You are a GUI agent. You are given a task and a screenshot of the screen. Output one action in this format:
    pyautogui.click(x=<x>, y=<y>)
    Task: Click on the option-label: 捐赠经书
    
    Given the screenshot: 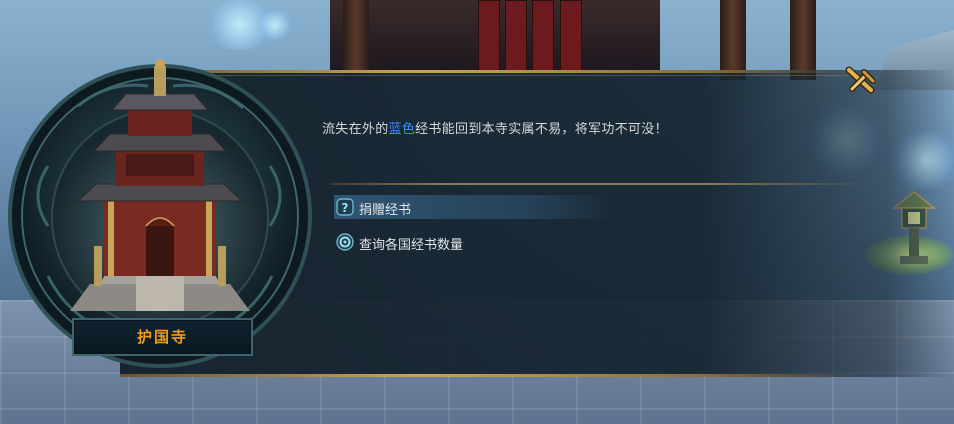 What is the action you would take?
    pyautogui.click(x=385, y=210)
    